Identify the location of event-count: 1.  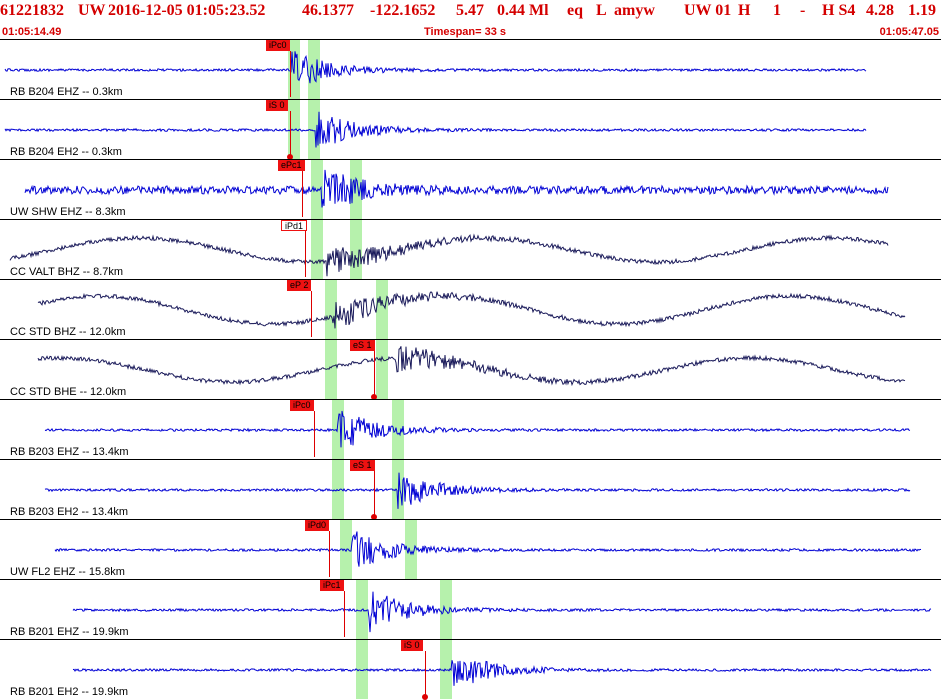
(777, 10).